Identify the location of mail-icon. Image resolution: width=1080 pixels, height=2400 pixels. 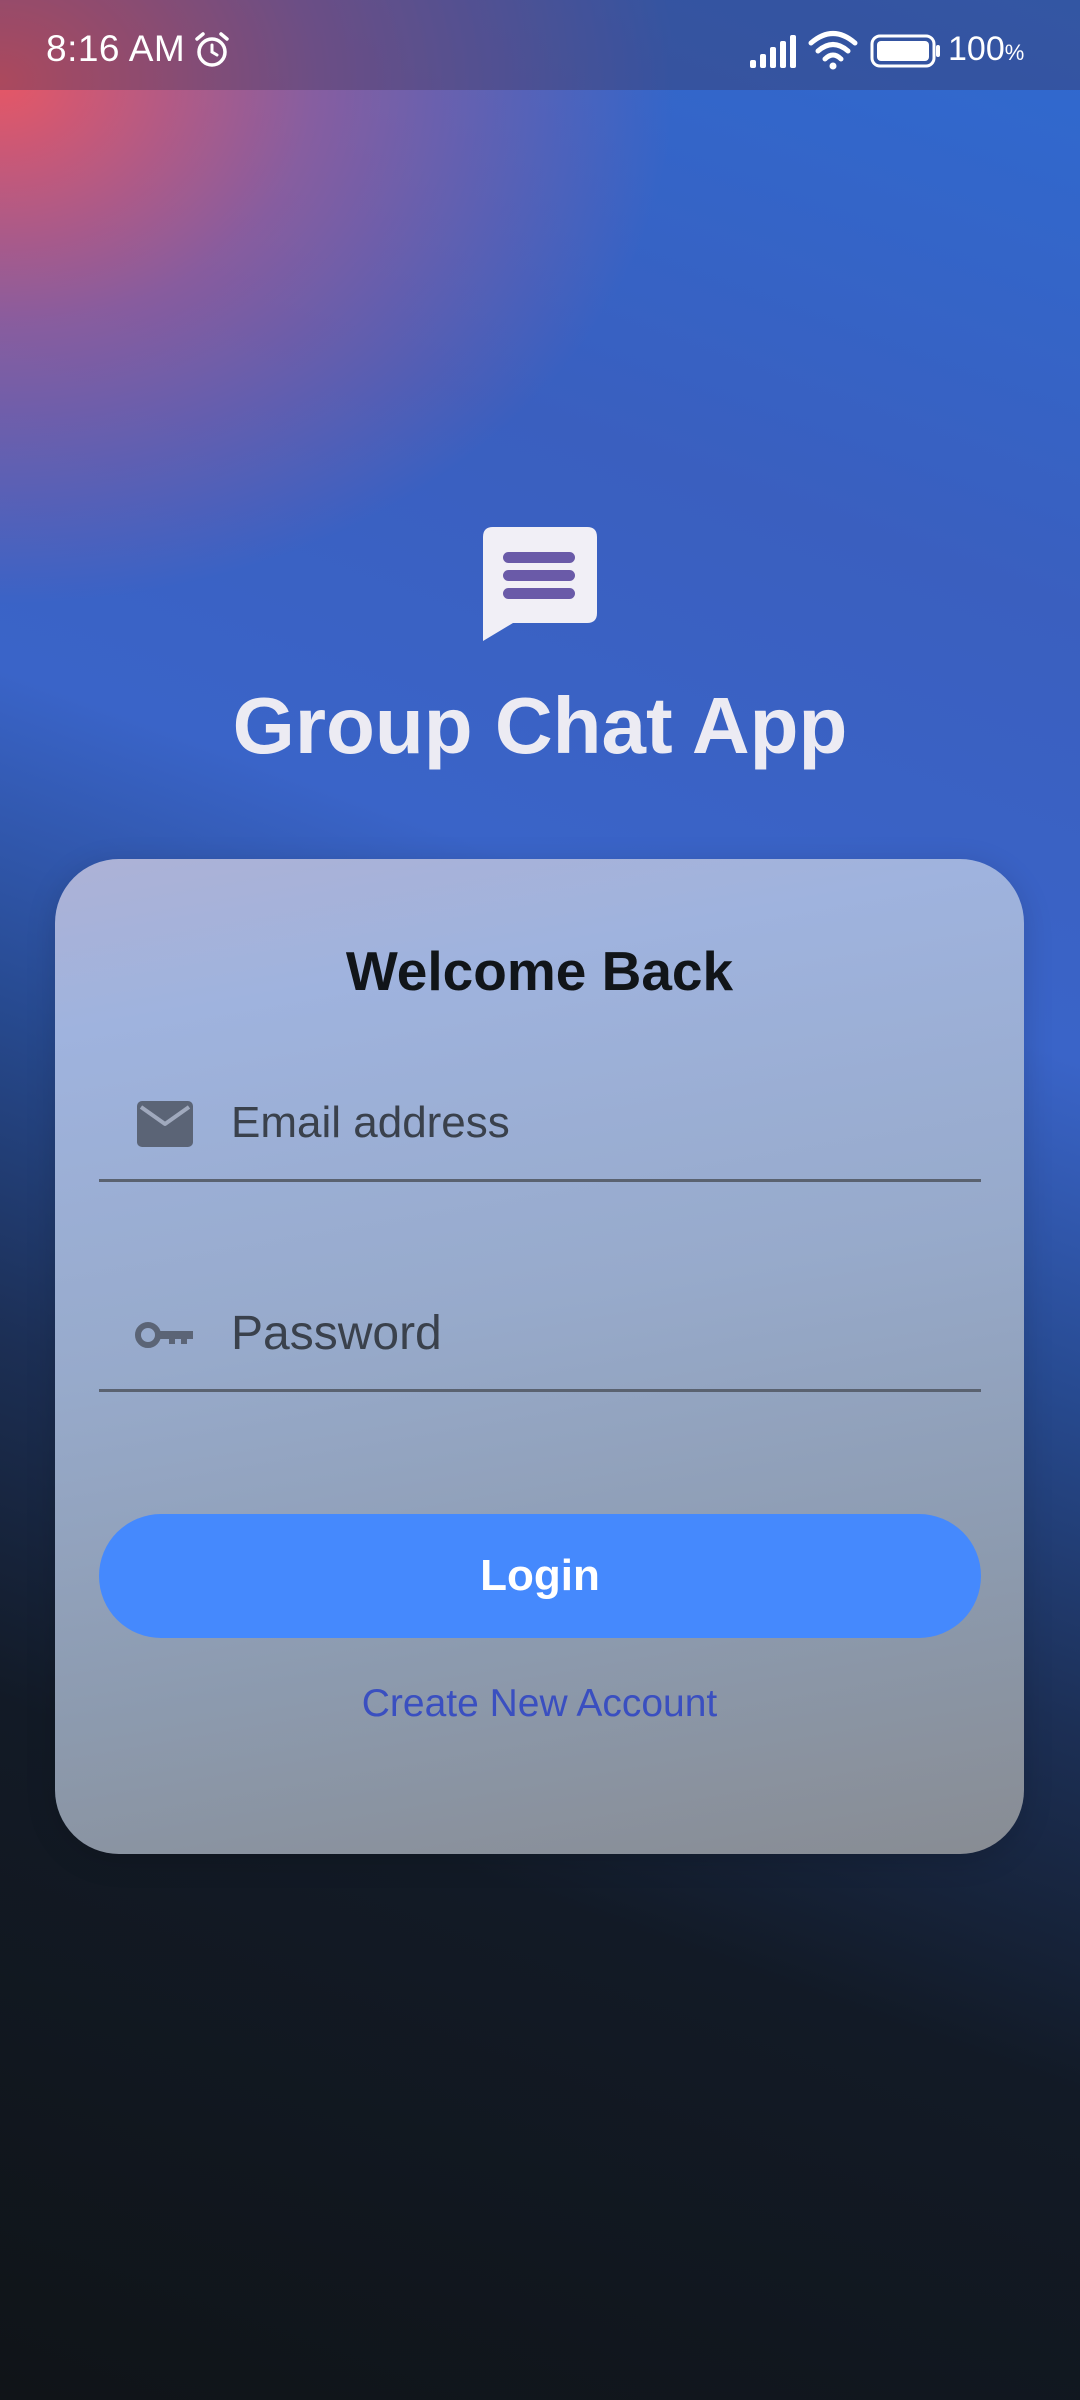
(165, 1124).